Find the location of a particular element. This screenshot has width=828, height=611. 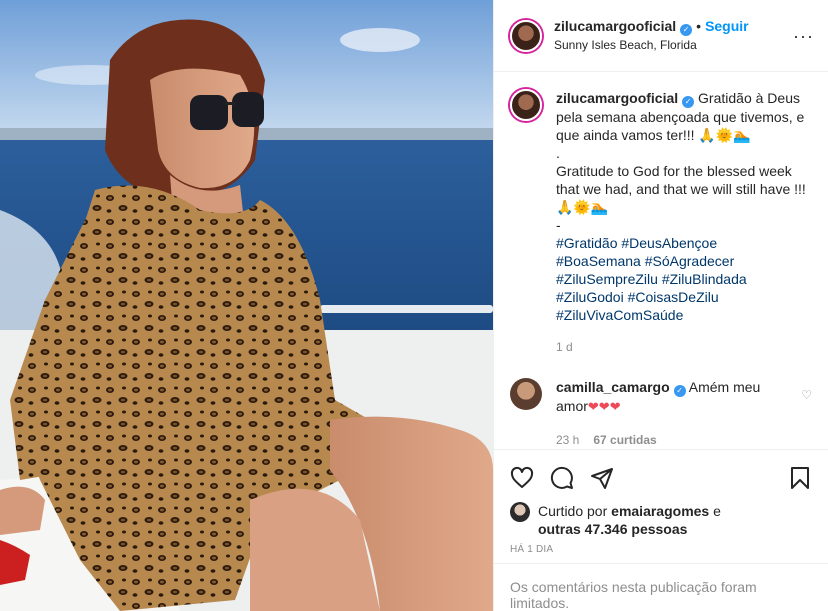

more-options-icon: ··· is located at coordinates (803, 36).